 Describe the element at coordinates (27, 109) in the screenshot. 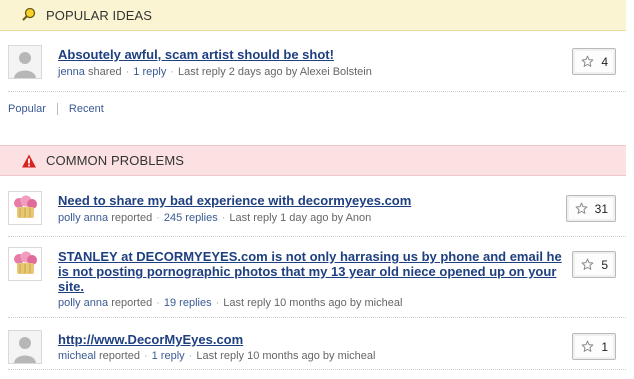

I see `tab-popular: Popular` at that location.